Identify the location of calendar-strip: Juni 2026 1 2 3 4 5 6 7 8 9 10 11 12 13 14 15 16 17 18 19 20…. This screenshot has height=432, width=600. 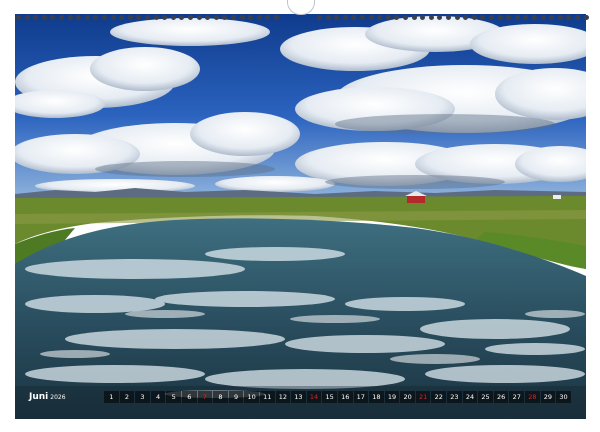
(301, 397).